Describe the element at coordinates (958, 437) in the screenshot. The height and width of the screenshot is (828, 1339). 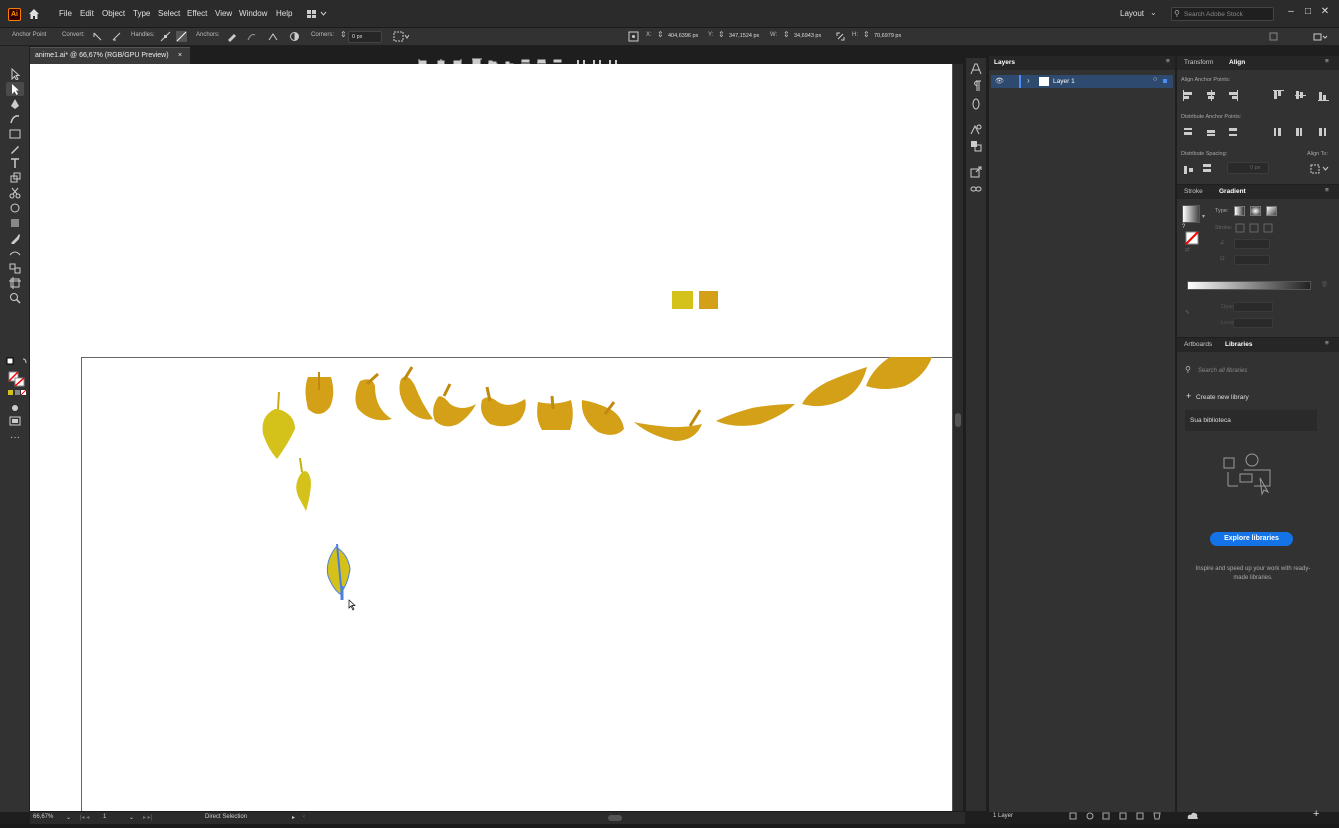
I see `vertical-scrollbar` at that location.